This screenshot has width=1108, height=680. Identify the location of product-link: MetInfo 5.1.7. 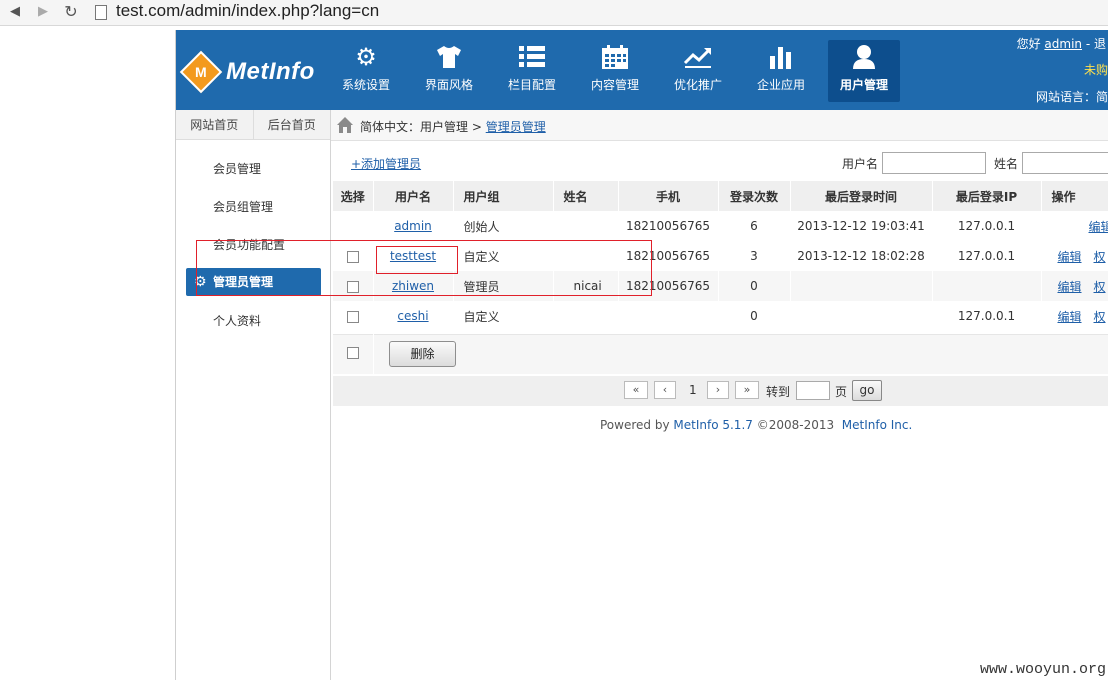
(713, 425).